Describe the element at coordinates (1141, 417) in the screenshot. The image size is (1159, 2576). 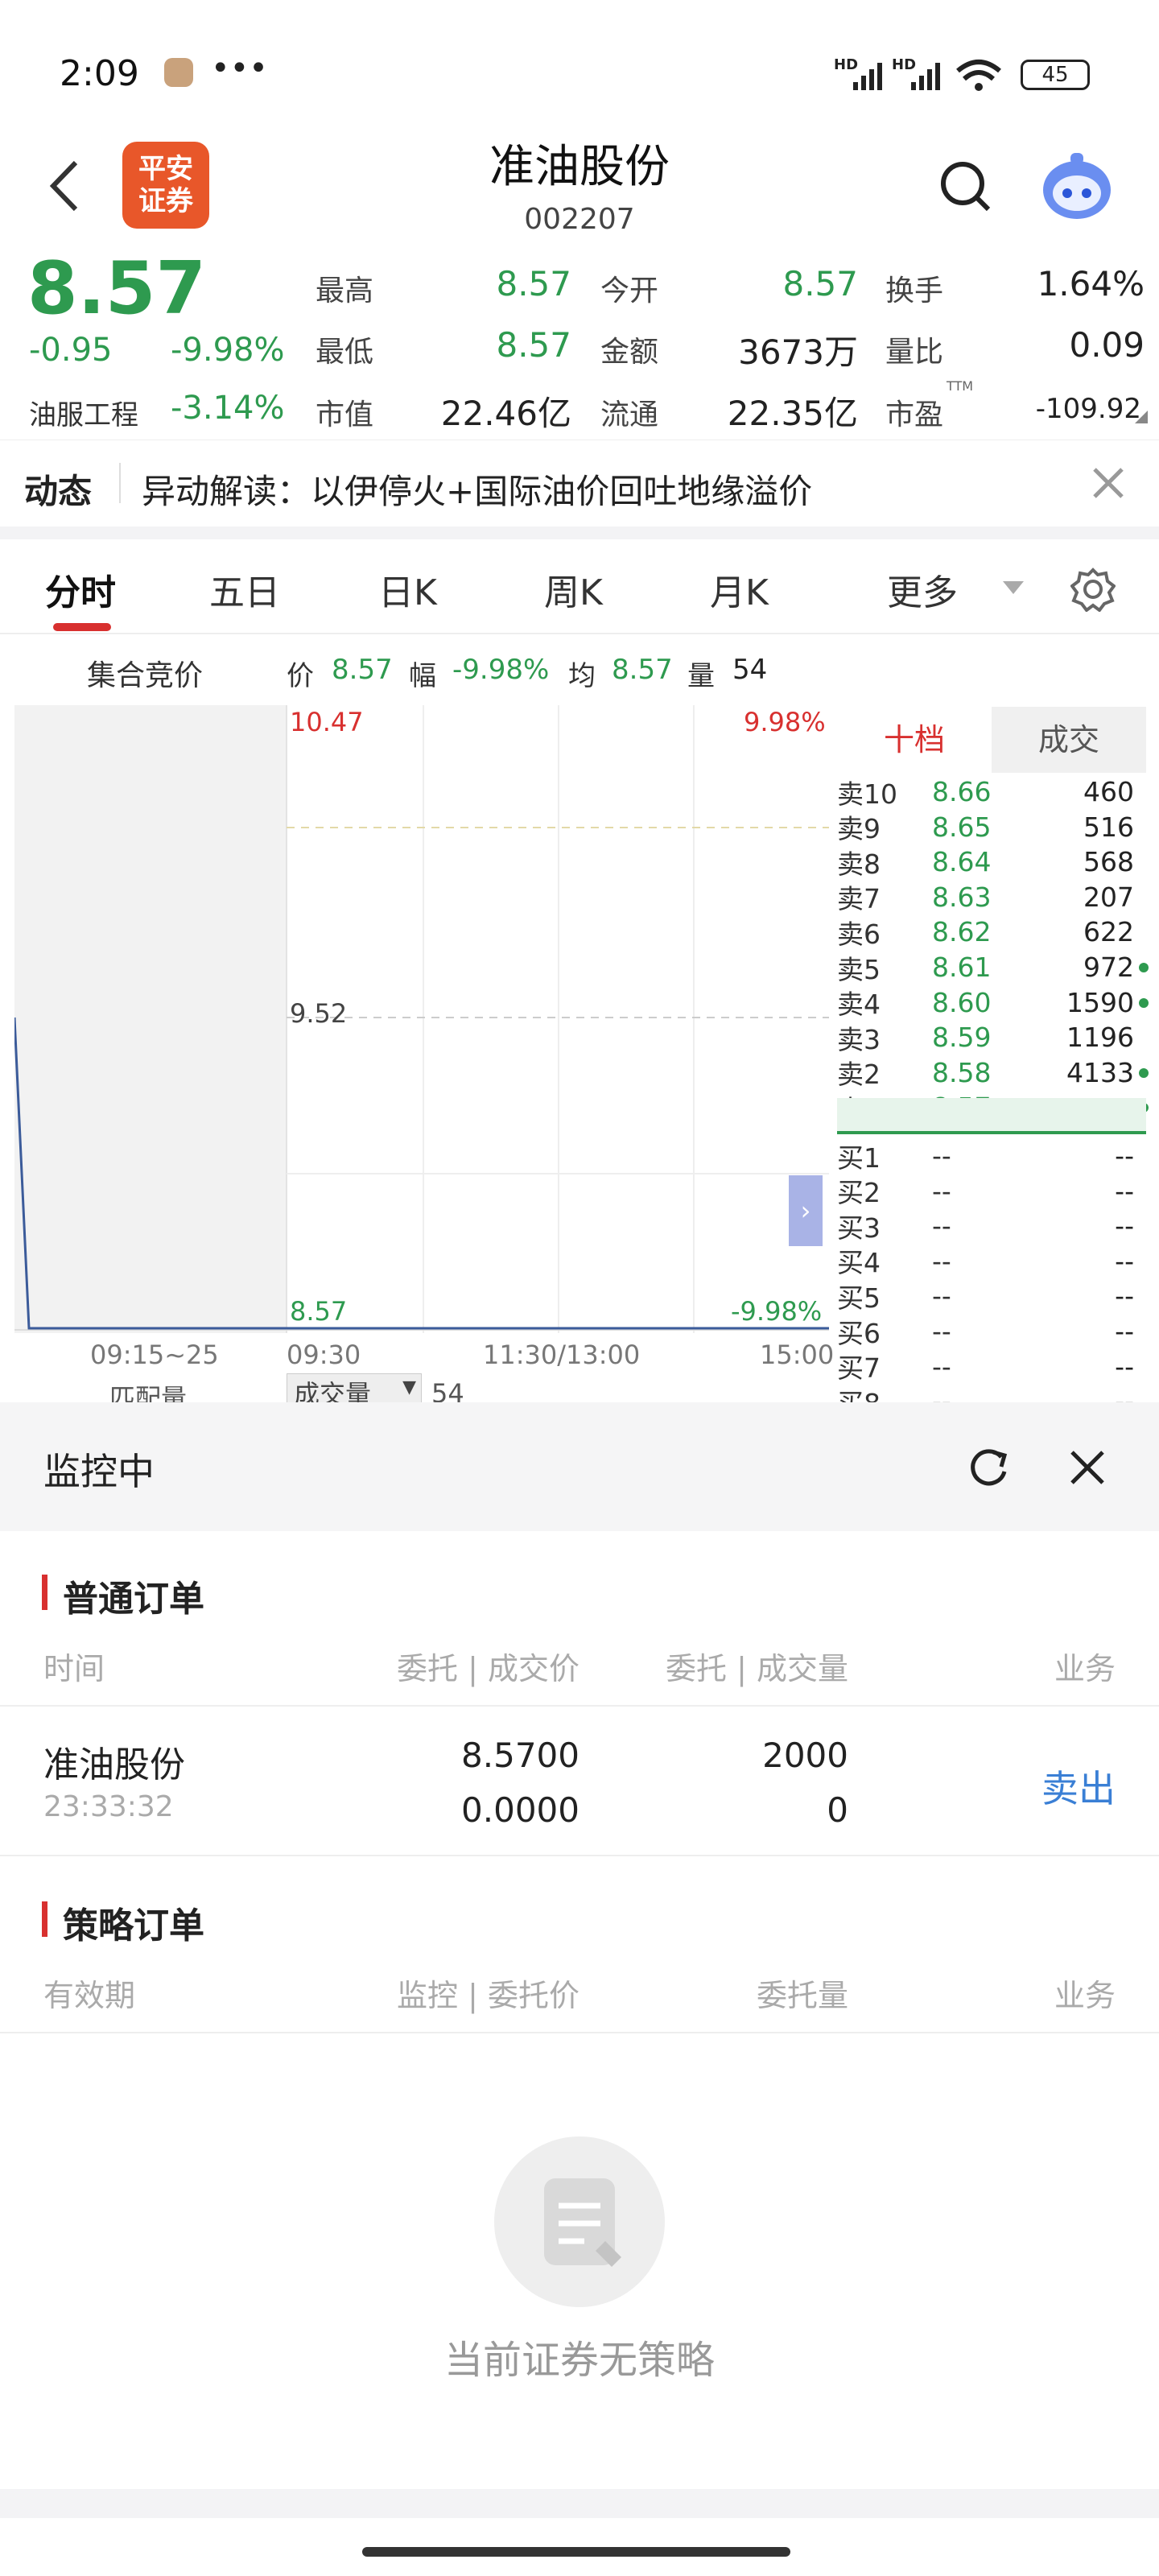
I see `corner-arrow-icon` at that location.